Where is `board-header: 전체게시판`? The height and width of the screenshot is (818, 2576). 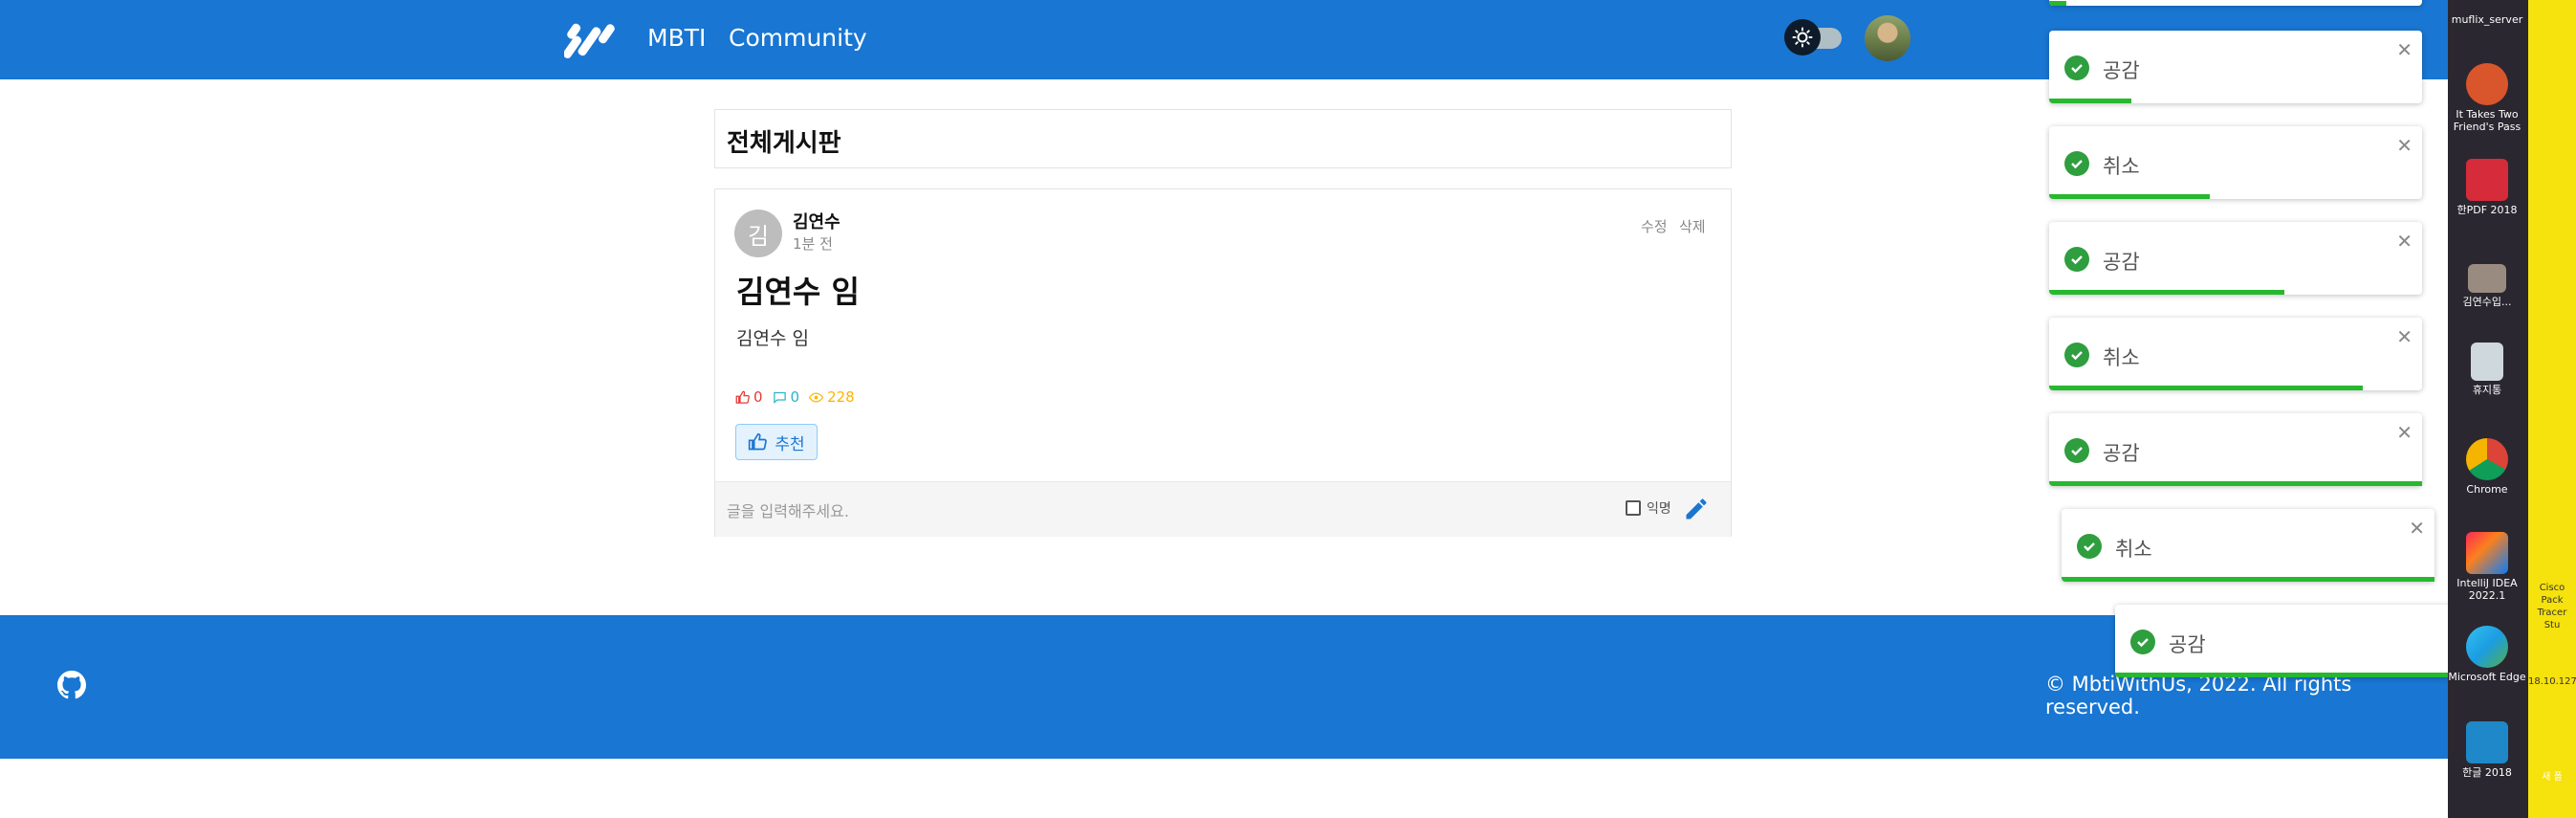
board-header: 전체게시판 is located at coordinates (1223, 138).